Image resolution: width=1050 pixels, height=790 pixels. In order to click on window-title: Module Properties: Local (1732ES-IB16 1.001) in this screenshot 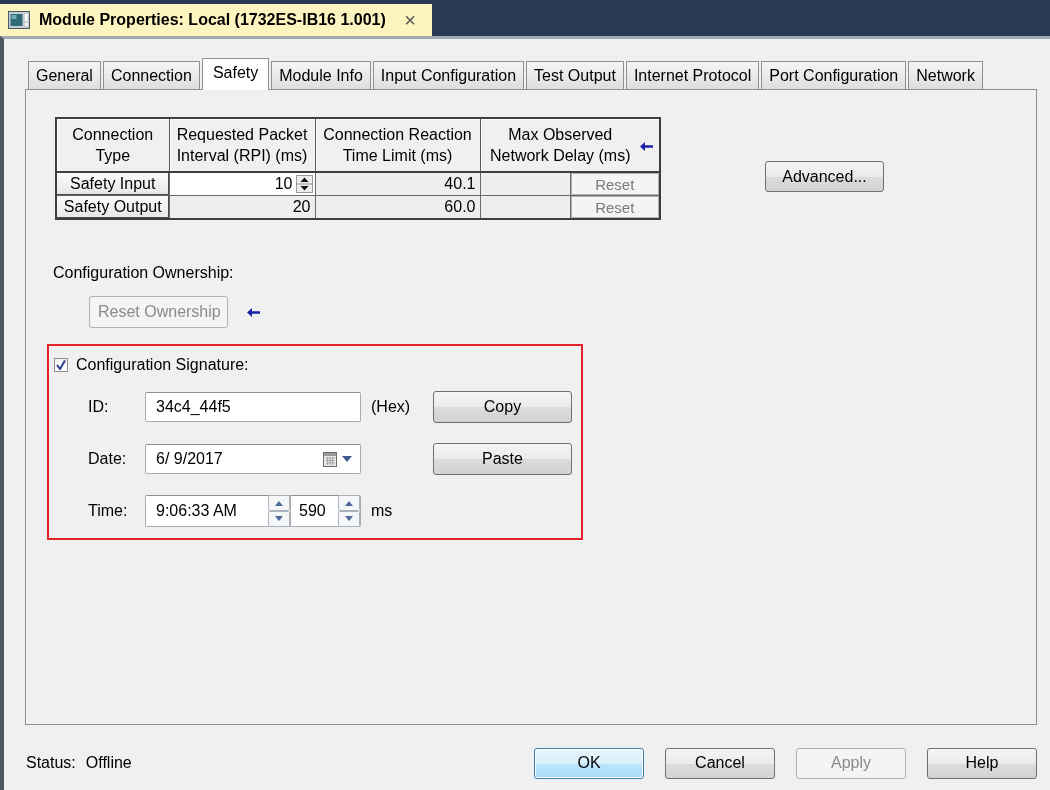, I will do `click(212, 20)`.